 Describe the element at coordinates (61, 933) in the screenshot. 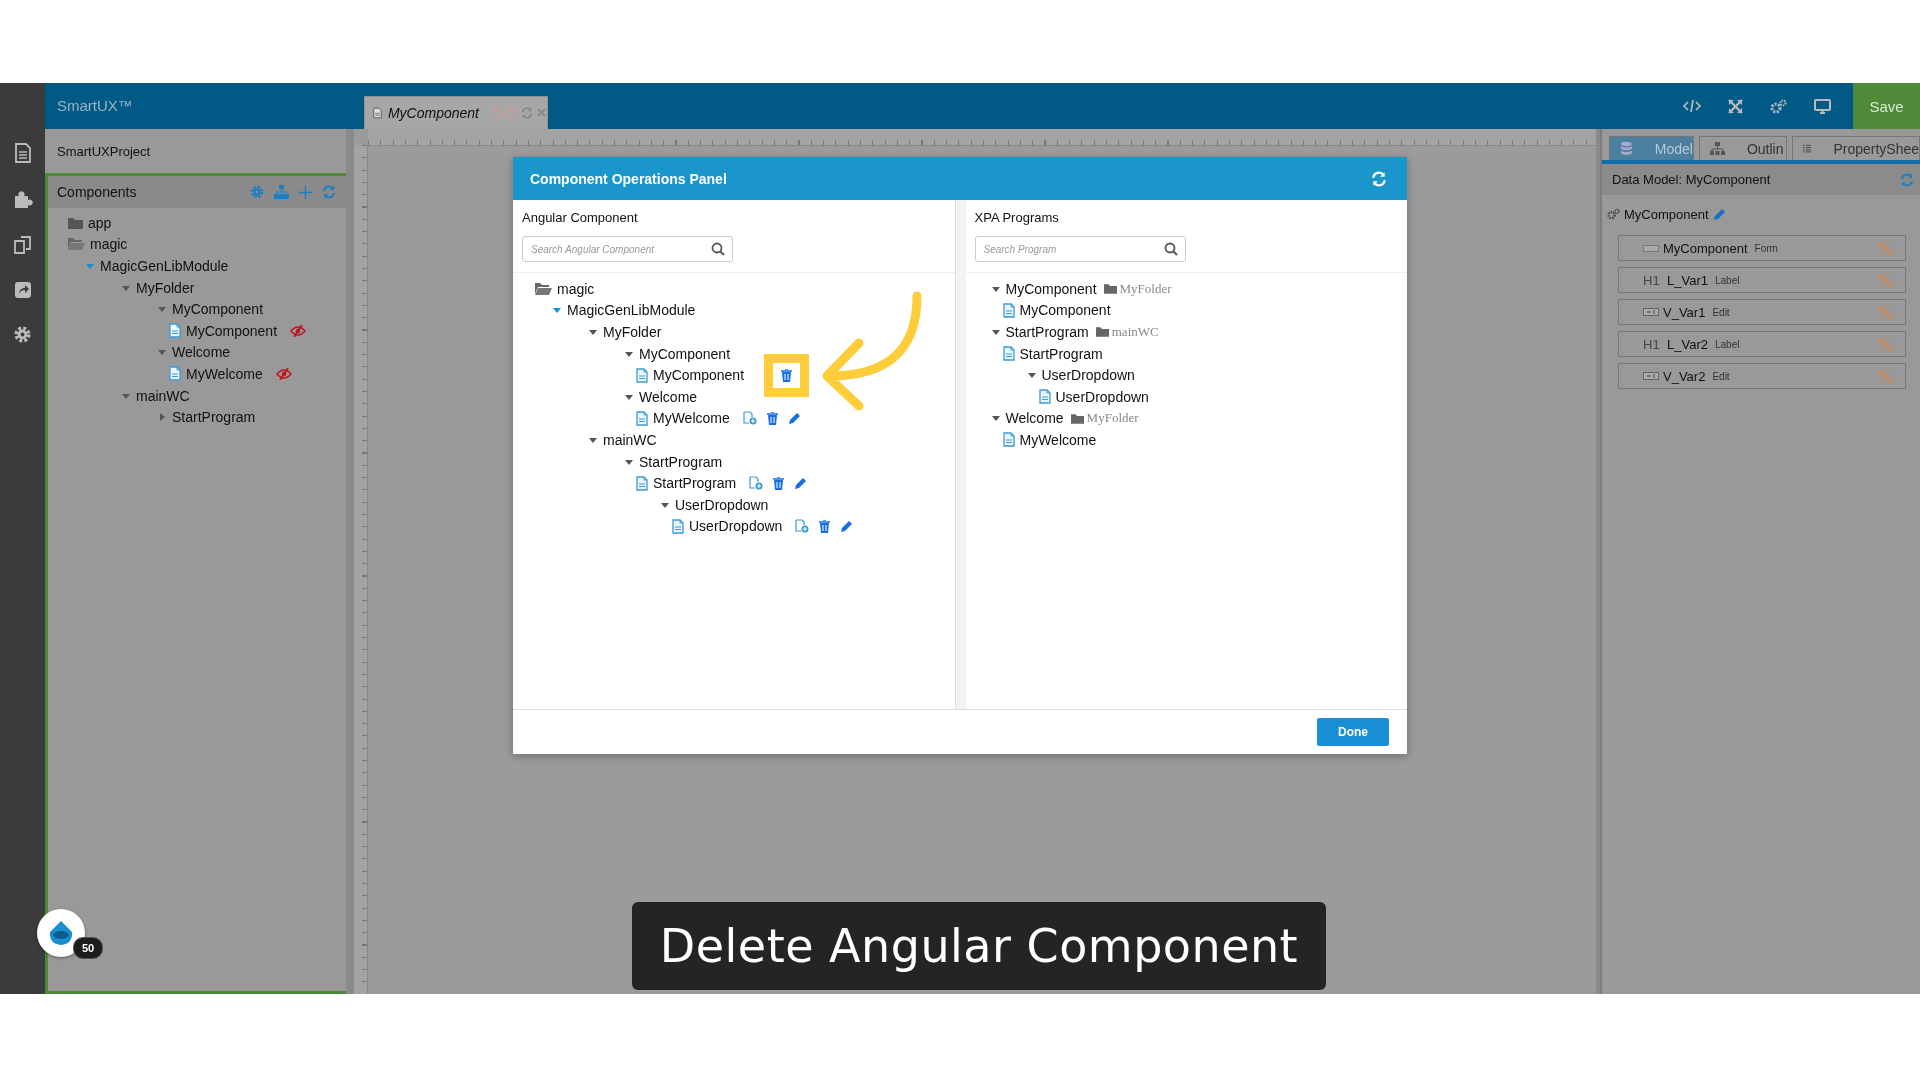

I see `logo-icon` at that location.